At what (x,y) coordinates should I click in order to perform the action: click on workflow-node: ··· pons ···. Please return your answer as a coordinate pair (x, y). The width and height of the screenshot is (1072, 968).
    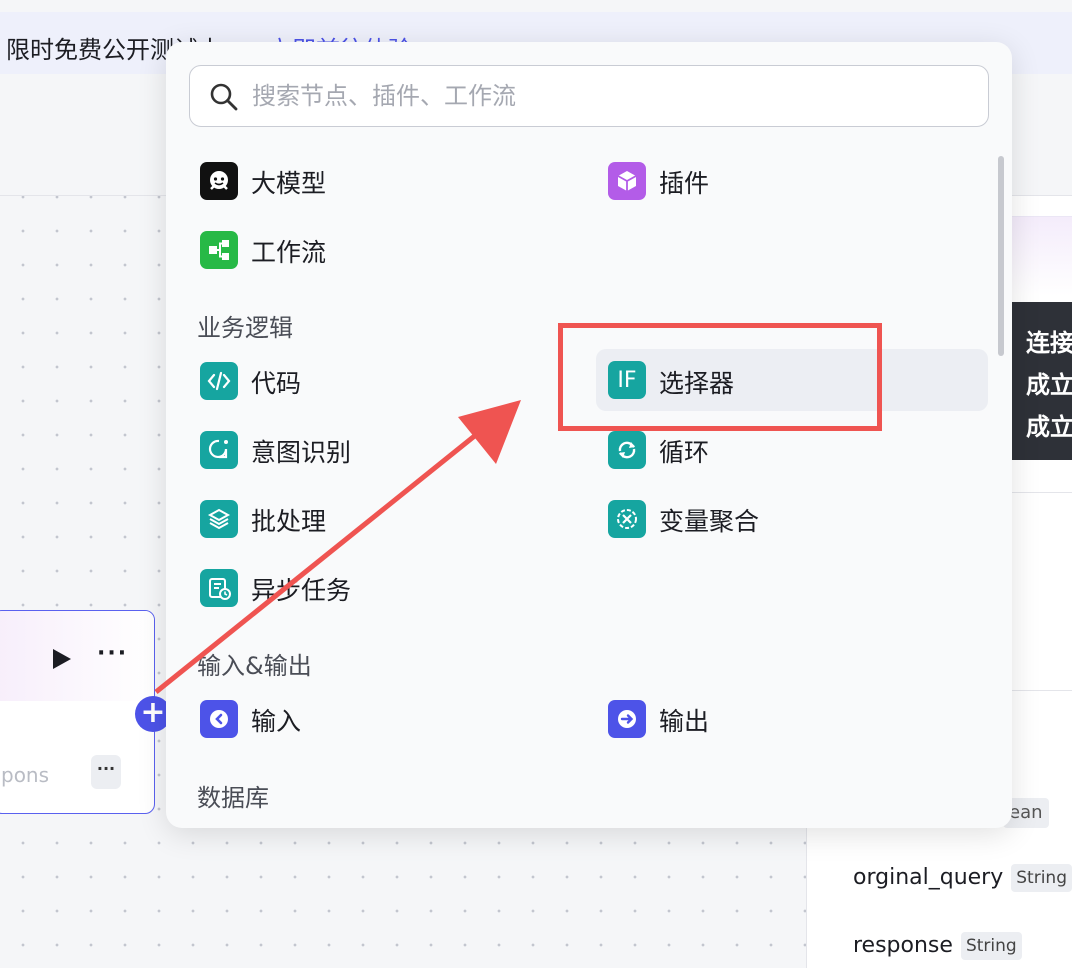
    Looking at the image, I should click on (77, 712).